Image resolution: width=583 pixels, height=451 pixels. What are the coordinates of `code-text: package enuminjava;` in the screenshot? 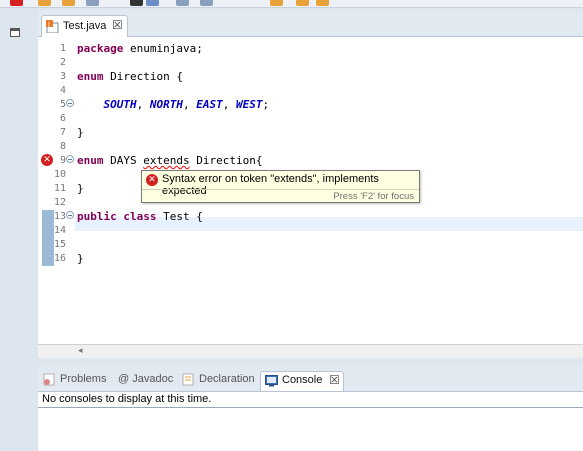 It's located at (140, 49).